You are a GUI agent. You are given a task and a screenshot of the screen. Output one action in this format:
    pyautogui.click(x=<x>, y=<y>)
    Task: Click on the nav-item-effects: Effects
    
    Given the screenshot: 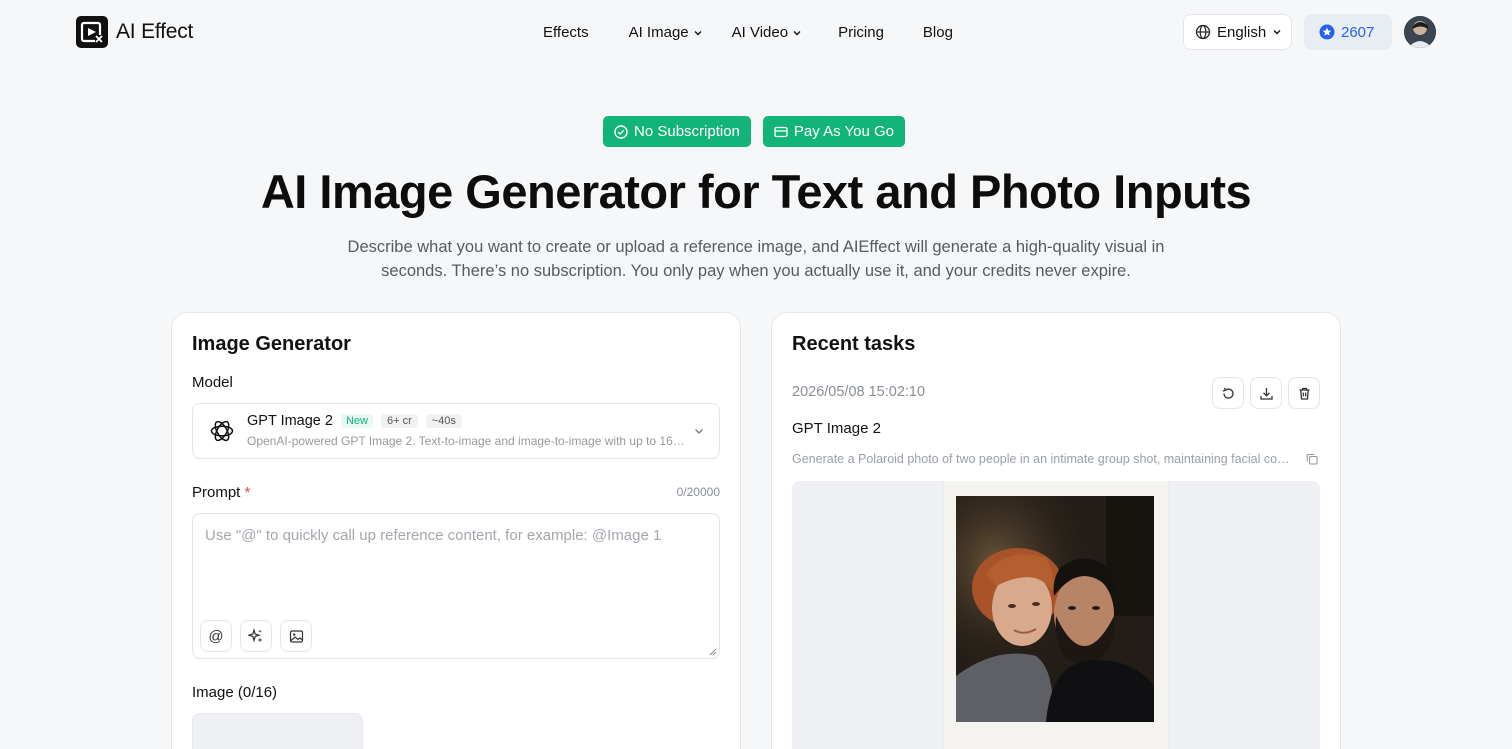 What is the action you would take?
    pyautogui.click(x=566, y=32)
    